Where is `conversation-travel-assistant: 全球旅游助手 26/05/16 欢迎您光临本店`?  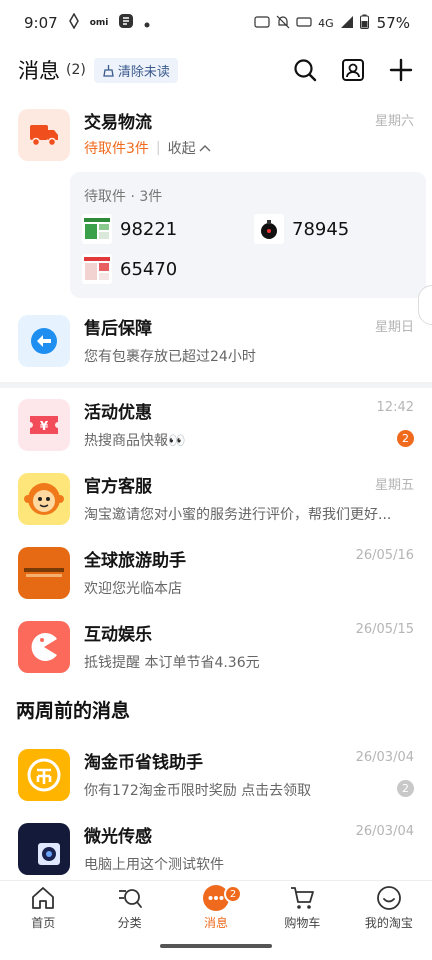 conversation-travel-assistant: 全球旅游助手 26/05/16 欢迎您光临本店 is located at coordinates (216, 573).